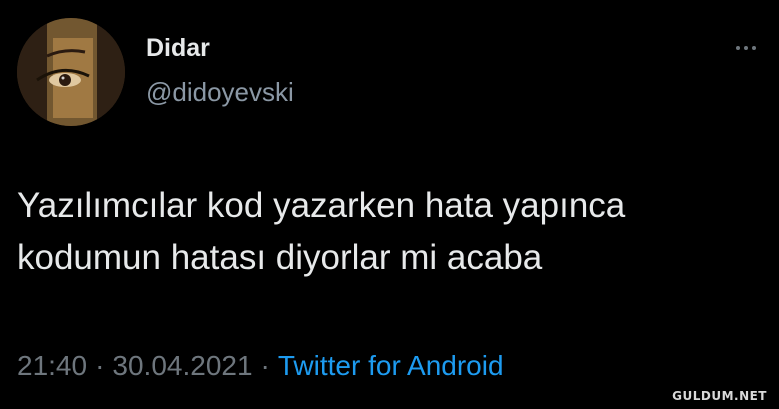  Describe the element at coordinates (321, 205) in the screenshot. I see `tweet-text-line: Yazılımcılar kod yazarken hata yapınca` at that location.